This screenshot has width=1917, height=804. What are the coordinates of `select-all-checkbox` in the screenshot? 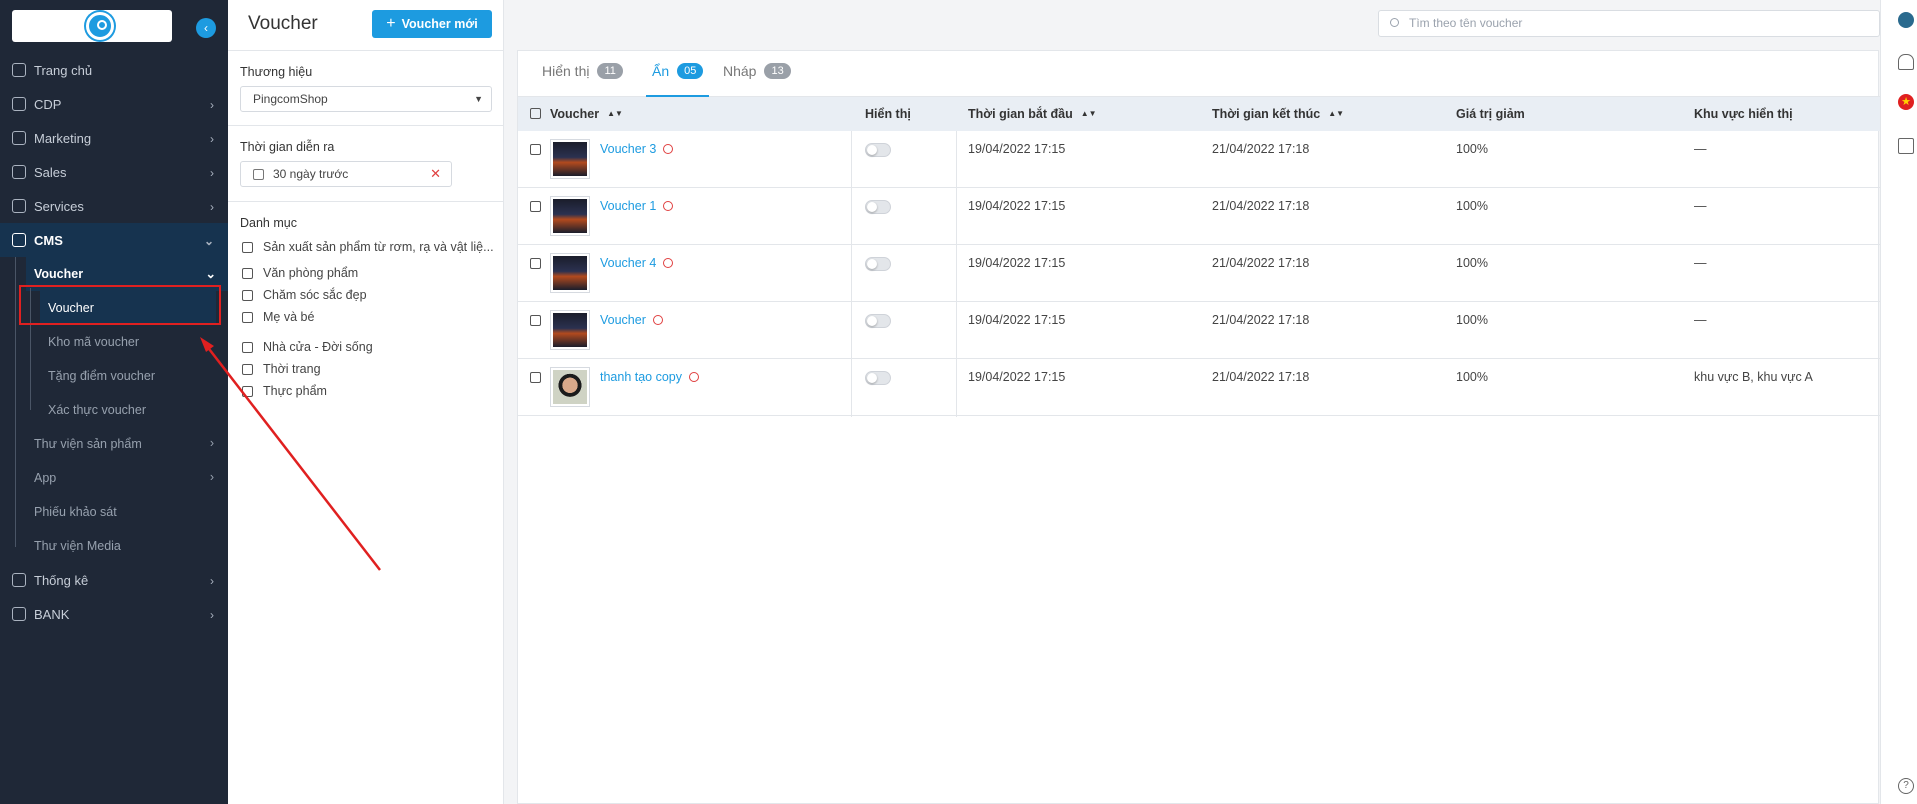 It's located at (535, 113).